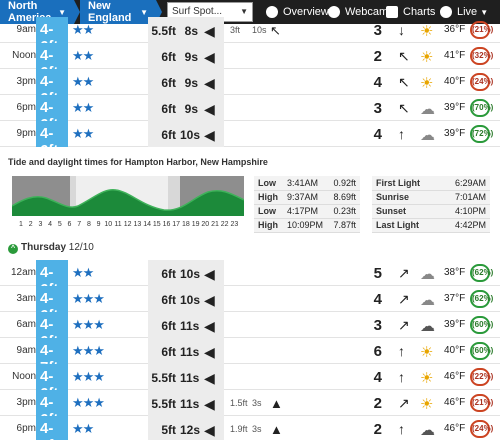 Image resolution: width=500 pixels, height=440 pixels. Describe the element at coordinates (455, 81) in the screenshot. I see `temperature: 40°F` at that location.